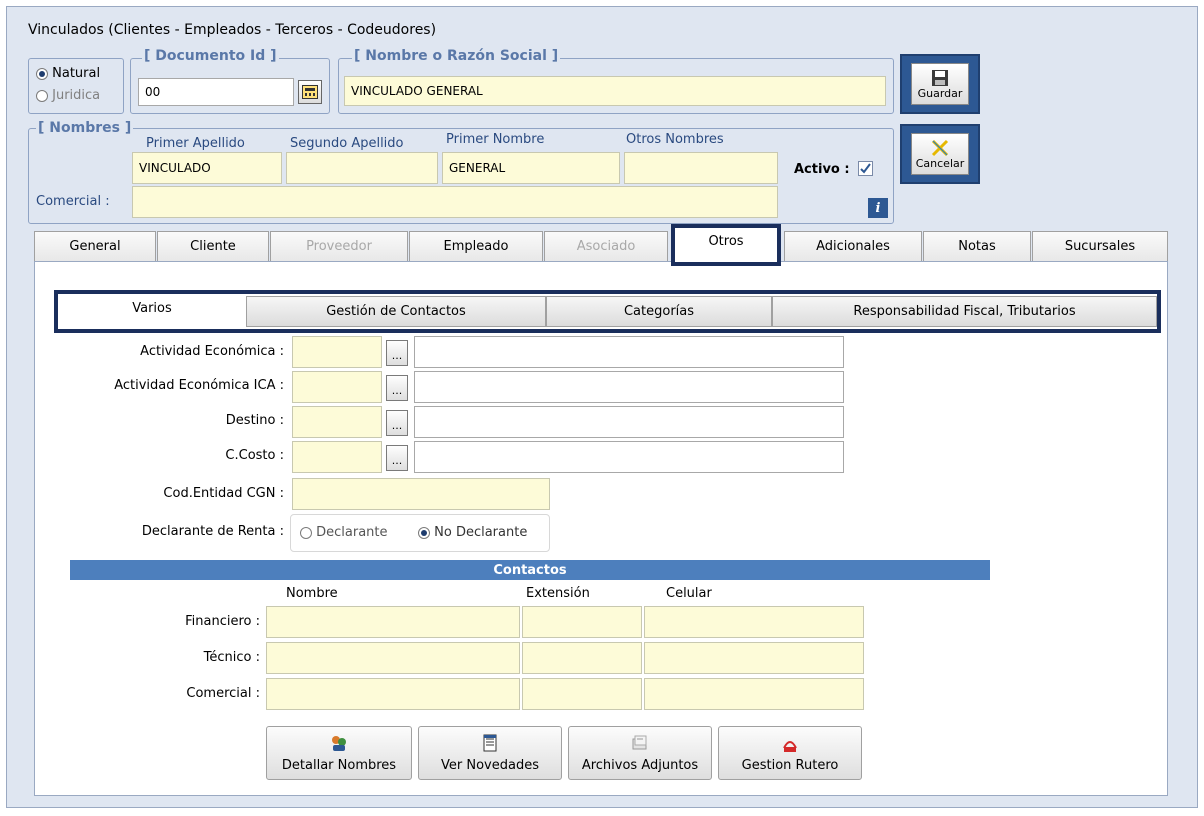 The height and width of the screenshot is (816, 1204). Describe the element at coordinates (393, 658) in the screenshot. I see `tecnico-nombre-input` at that location.